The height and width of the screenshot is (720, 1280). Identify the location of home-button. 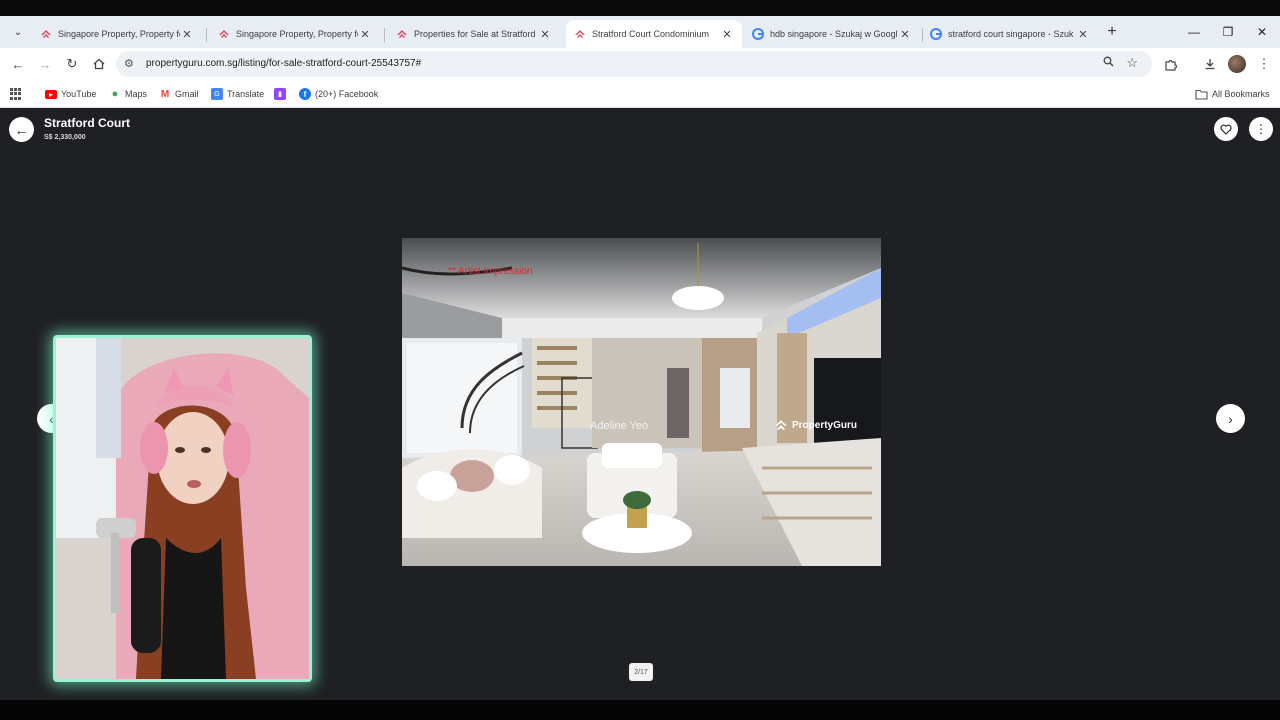
(99, 64).